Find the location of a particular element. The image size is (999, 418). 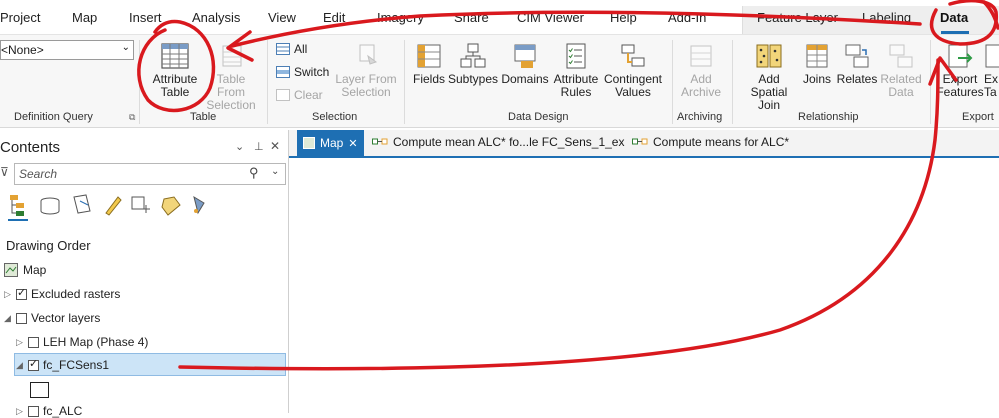

tree-item-excluded-rasters: ▷ Excluded rasters is located at coordinates (62, 294).